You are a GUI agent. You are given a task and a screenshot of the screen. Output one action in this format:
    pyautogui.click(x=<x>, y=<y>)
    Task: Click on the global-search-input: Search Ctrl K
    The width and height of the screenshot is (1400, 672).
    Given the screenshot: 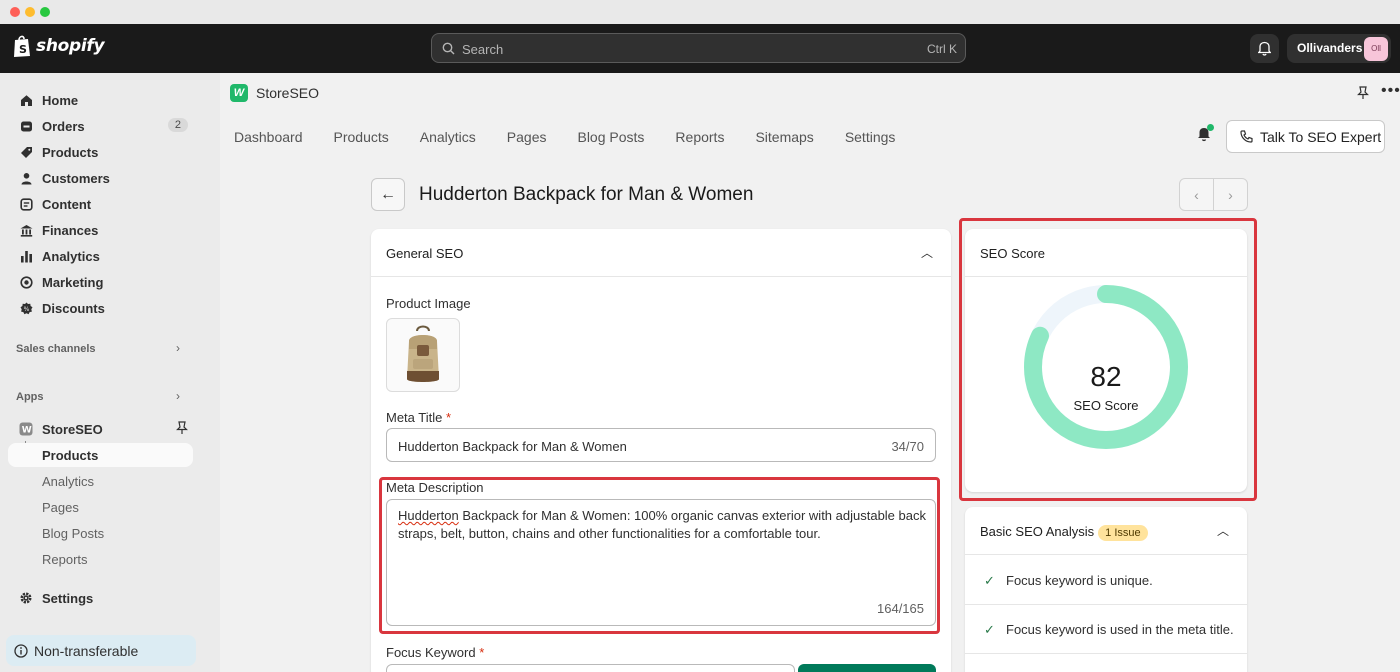 What is the action you would take?
    pyautogui.click(x=698, y=48)
    